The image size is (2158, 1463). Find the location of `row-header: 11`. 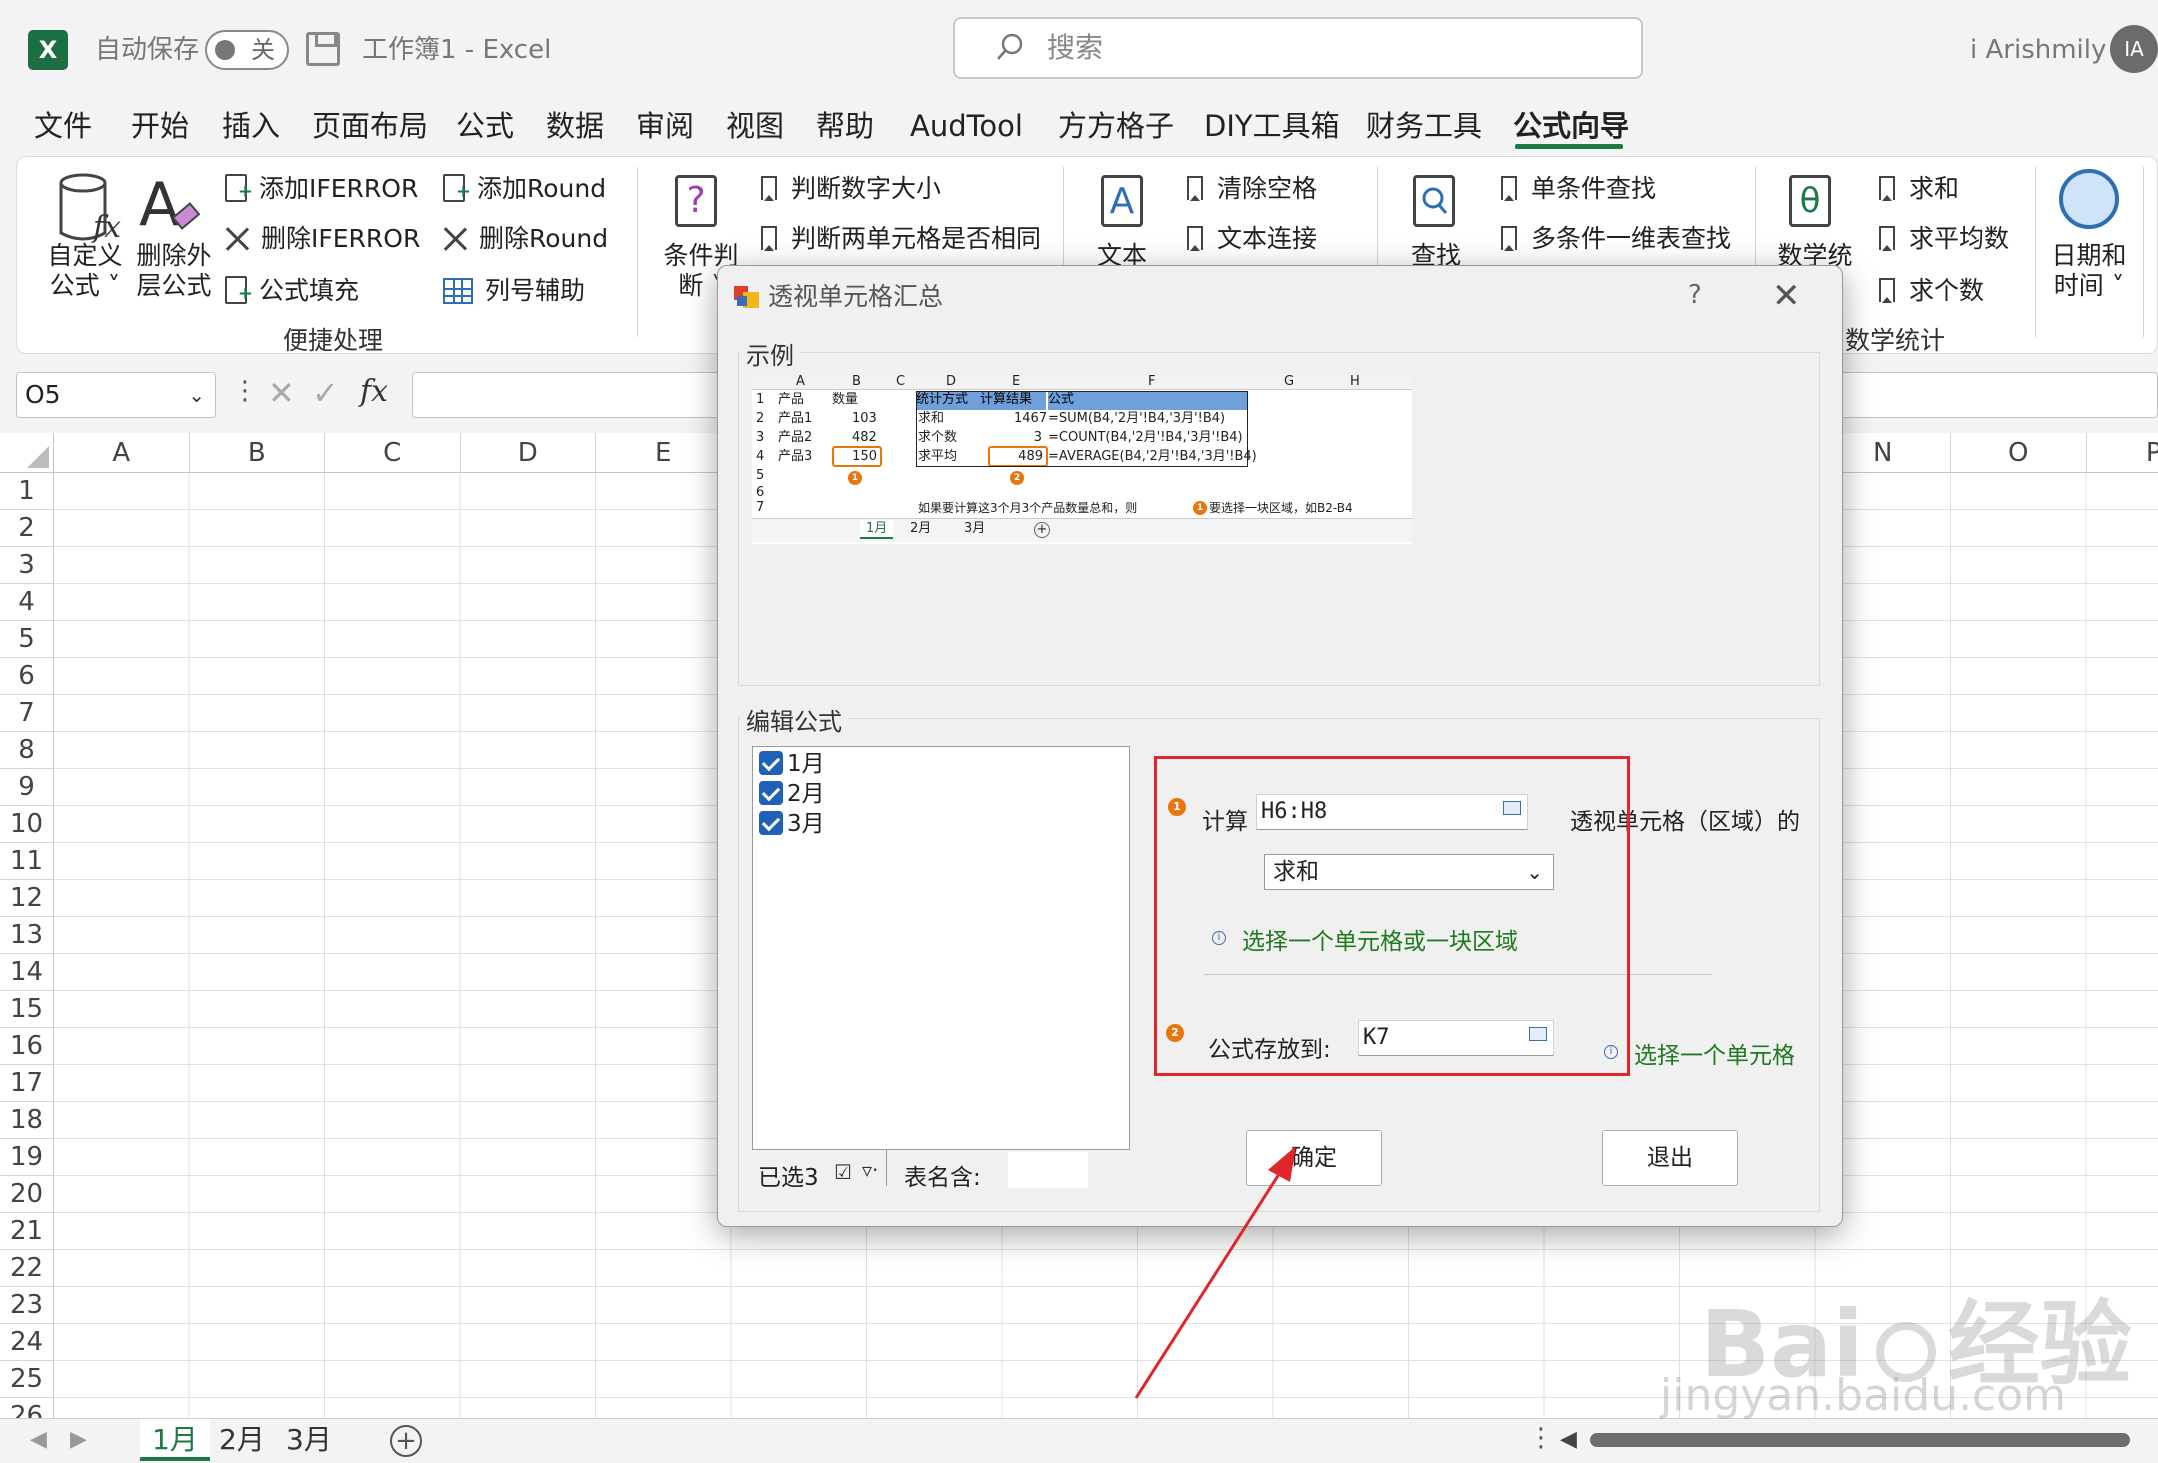

row-header: 11 is located at coordinates (27, 861).